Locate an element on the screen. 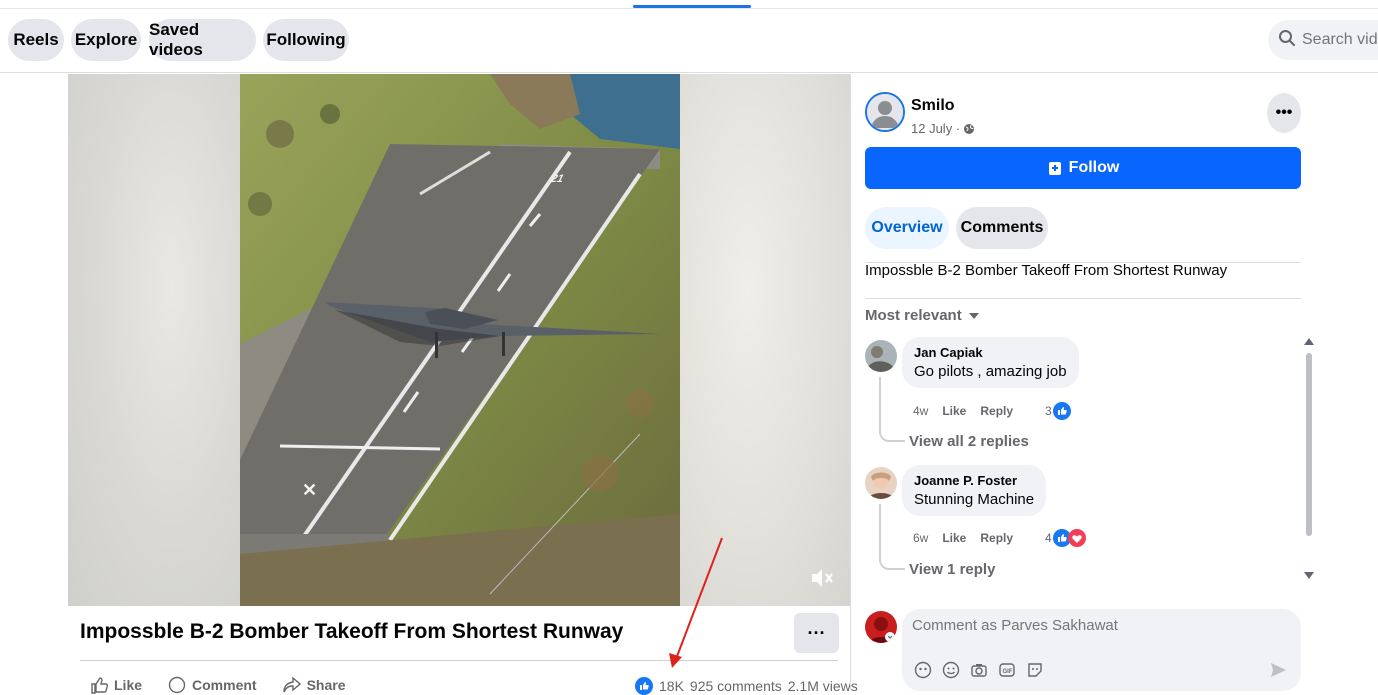 Image resolution: width=1378 pixels, height=695 pixels. love-reaction-icon is located at coordinates (1076, 538).